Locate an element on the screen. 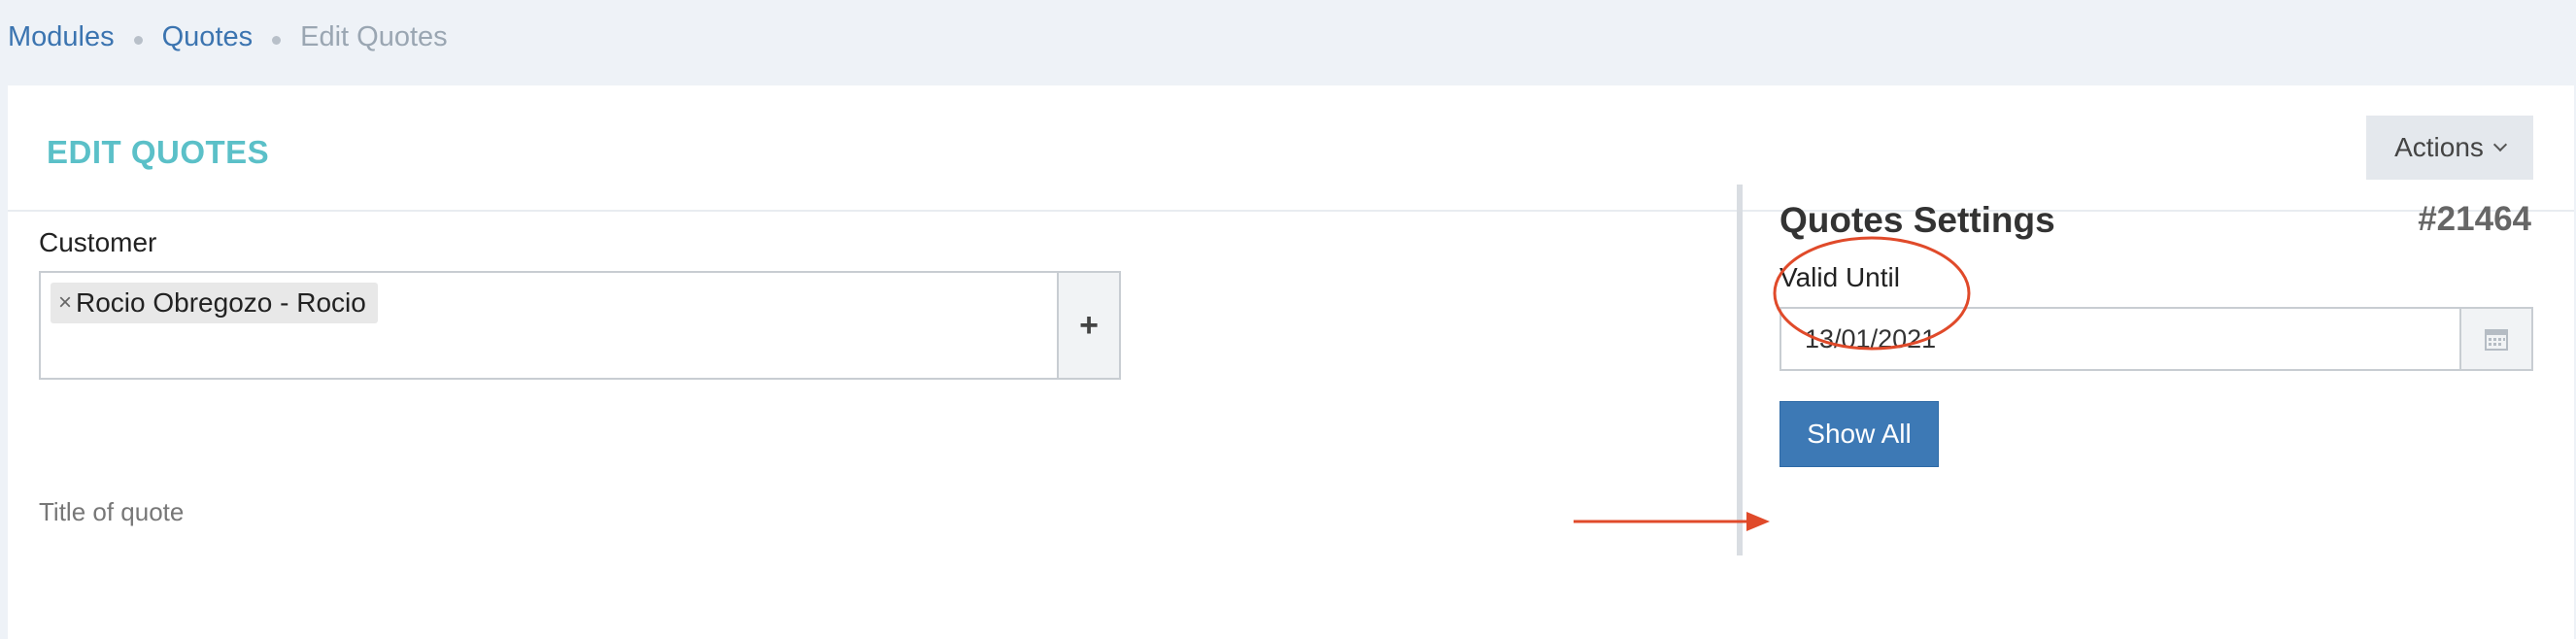  customer-label: Customer is located at coordinates (98, 242).